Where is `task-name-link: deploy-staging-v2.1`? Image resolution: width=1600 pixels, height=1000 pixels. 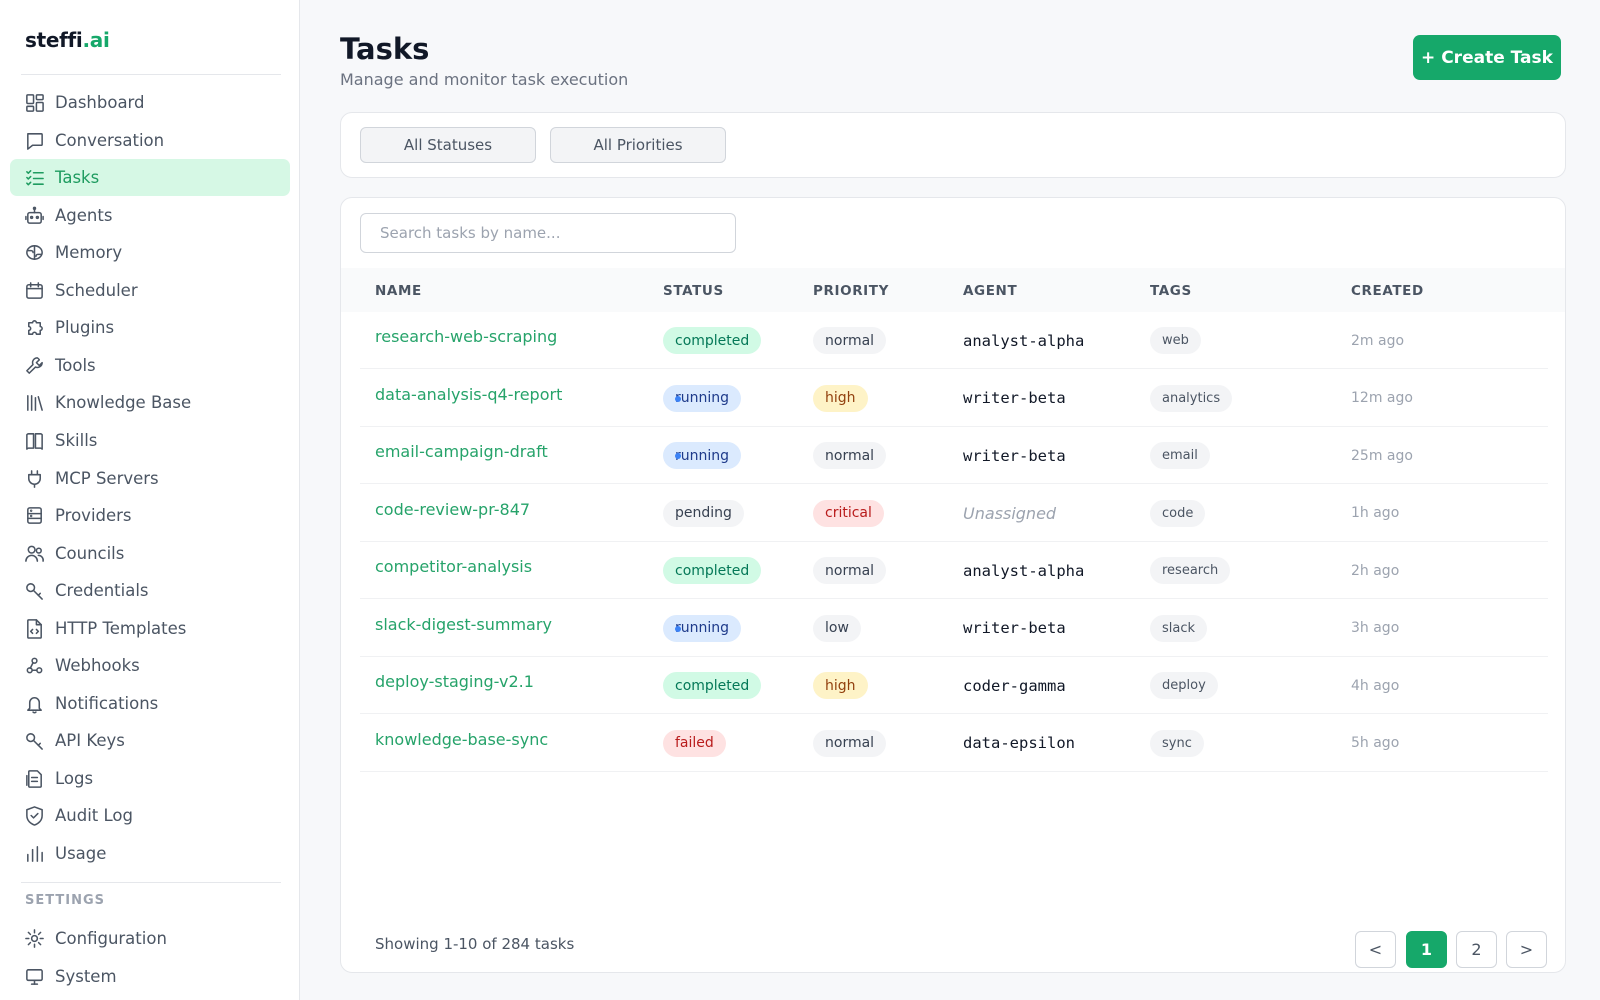 task-name-link: deploy-staging-v2.1 is located at coordinates (454, 685).